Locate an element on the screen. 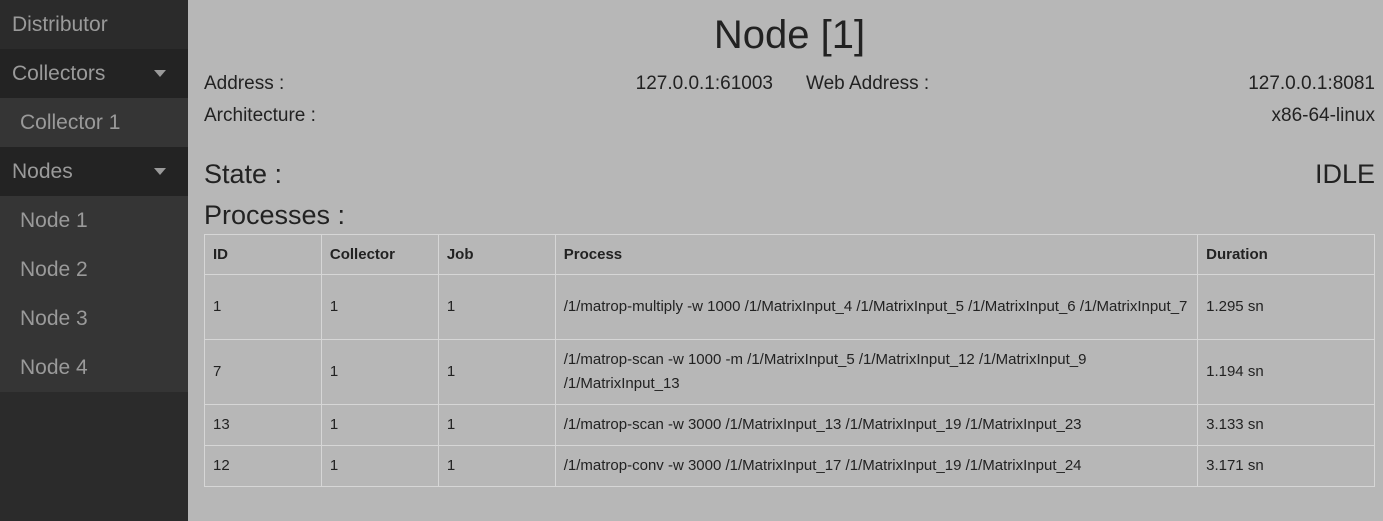  table-header-row: ID Collector Job Process Duration is located at coordinates (789, 254).